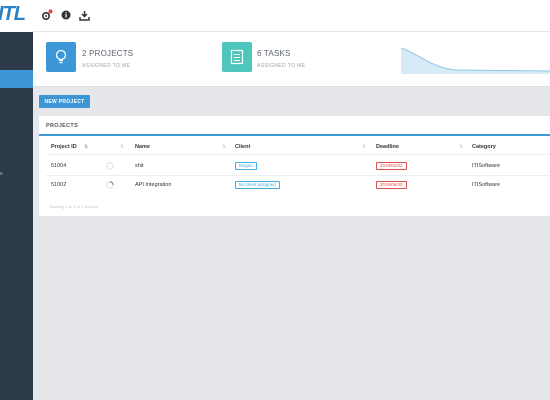 The width and height of the screenshot is (550, 400). Describe the element at coordinates (387, 147) in the screenshot. I see `column-deadline: Deadline` at that location.